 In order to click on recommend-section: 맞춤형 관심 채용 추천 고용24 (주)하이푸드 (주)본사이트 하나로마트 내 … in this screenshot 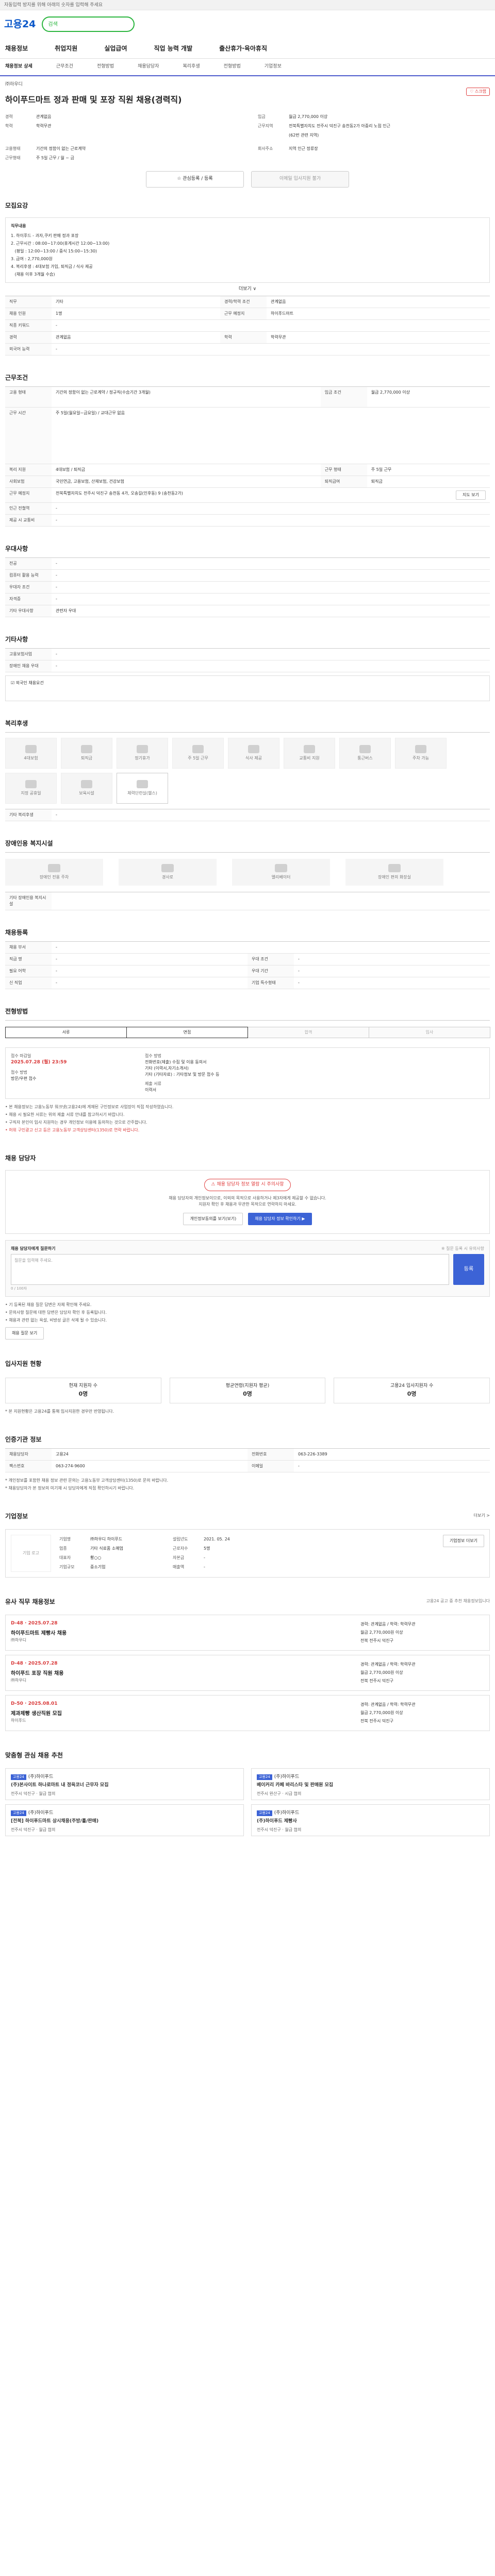, I will do `click(247, 1790)`.